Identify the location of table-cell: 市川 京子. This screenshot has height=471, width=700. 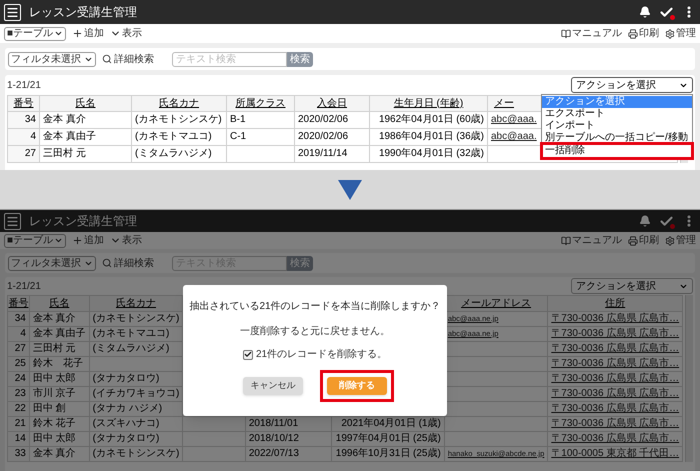
(54, 393).